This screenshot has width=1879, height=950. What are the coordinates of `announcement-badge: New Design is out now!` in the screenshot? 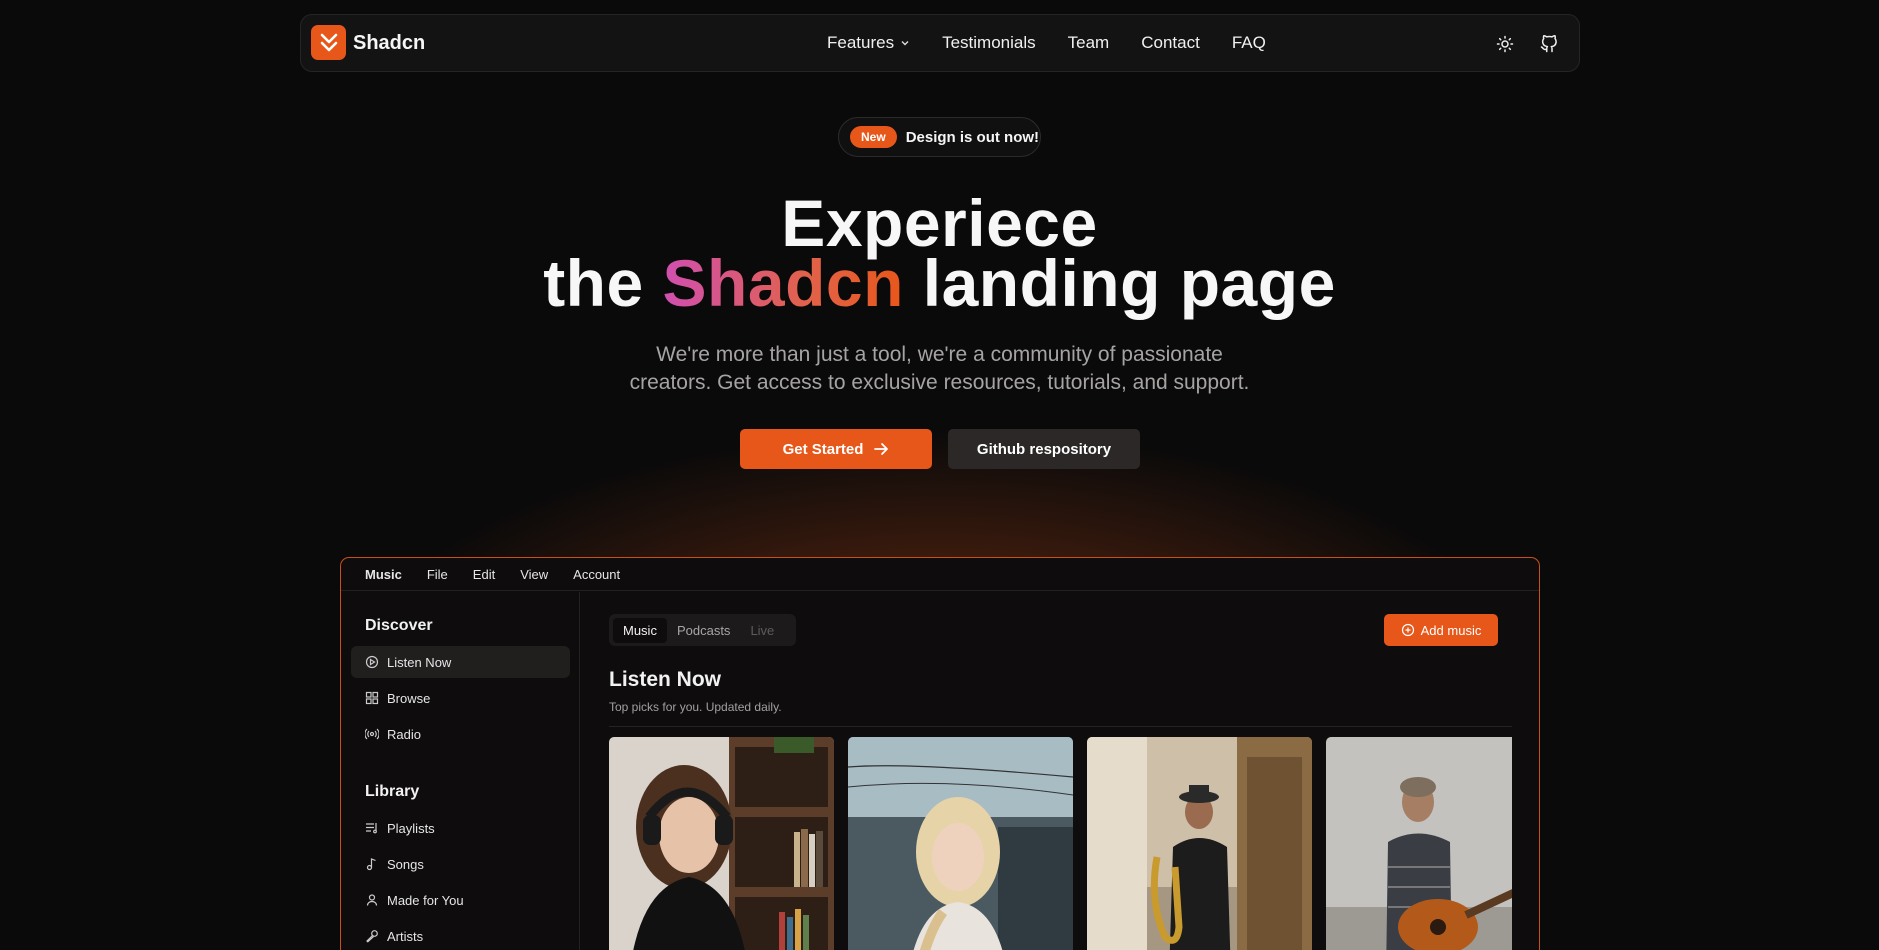 It's located at (939, 137).